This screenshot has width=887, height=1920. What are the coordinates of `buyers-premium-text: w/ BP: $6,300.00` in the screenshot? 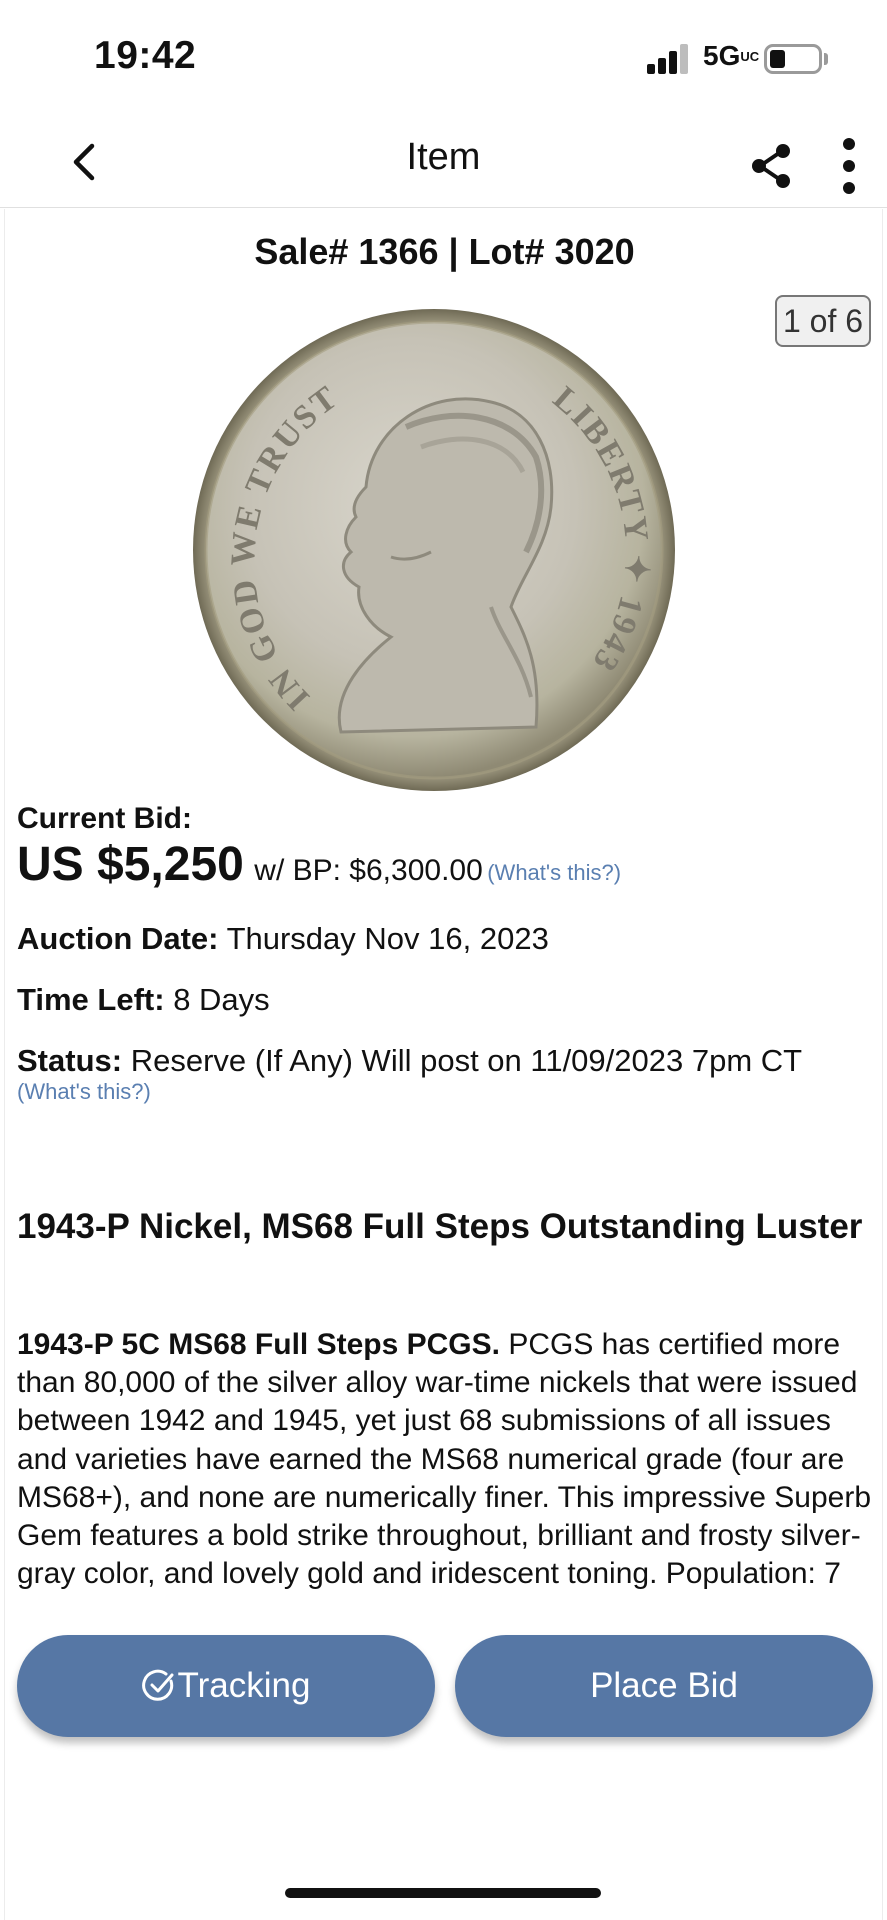 It's located at (368, 870).